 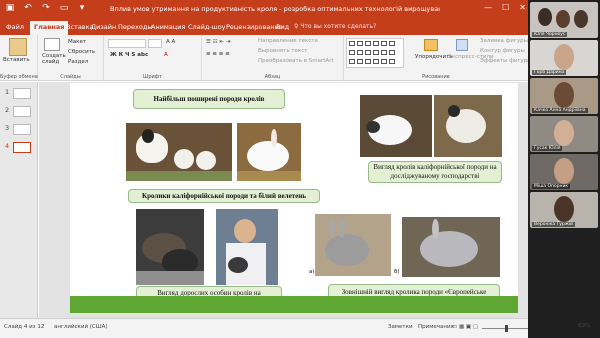 What do you see at coordinates (465, 327) in the screenshot?
I see `view-buttons: ▭ ▦ ▣ ▢` at bounding box center [465, 327].